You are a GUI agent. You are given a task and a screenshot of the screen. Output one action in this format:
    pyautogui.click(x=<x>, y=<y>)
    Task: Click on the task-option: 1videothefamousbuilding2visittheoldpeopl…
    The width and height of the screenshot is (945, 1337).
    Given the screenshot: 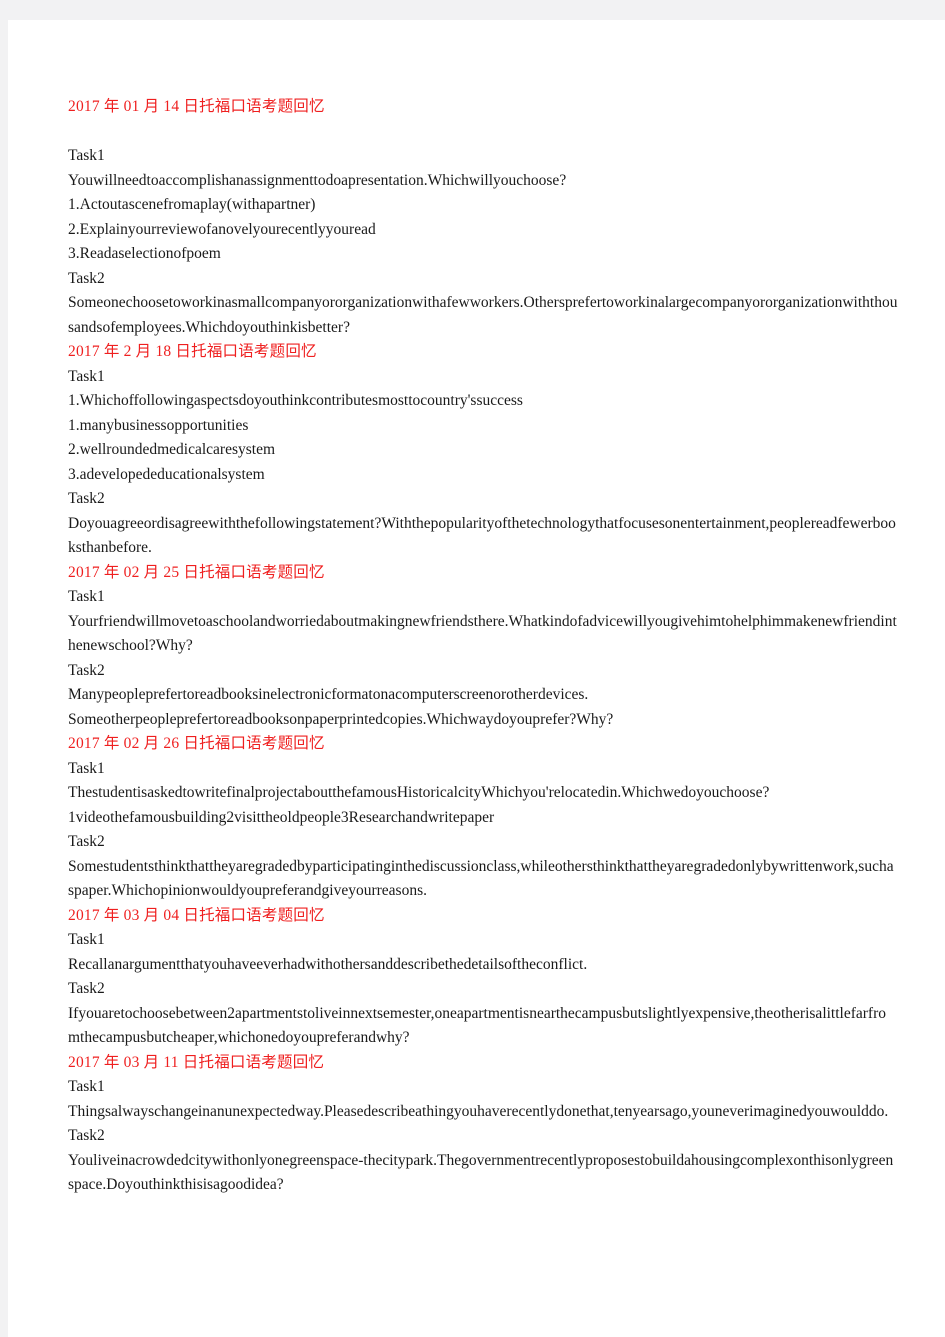 What is the action you would take?
    pyautogui.click(x=281, y=817)
    